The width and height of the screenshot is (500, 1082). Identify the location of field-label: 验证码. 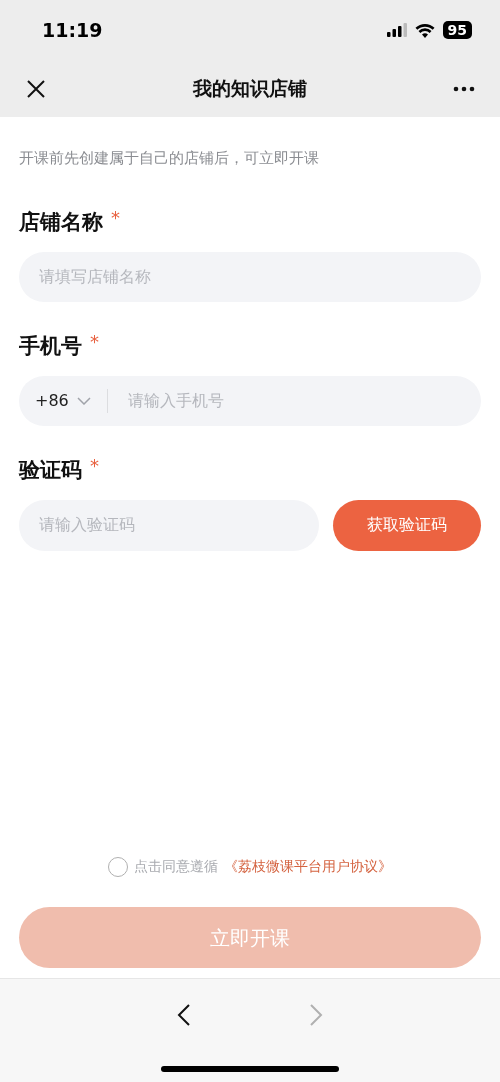
(50, 470).